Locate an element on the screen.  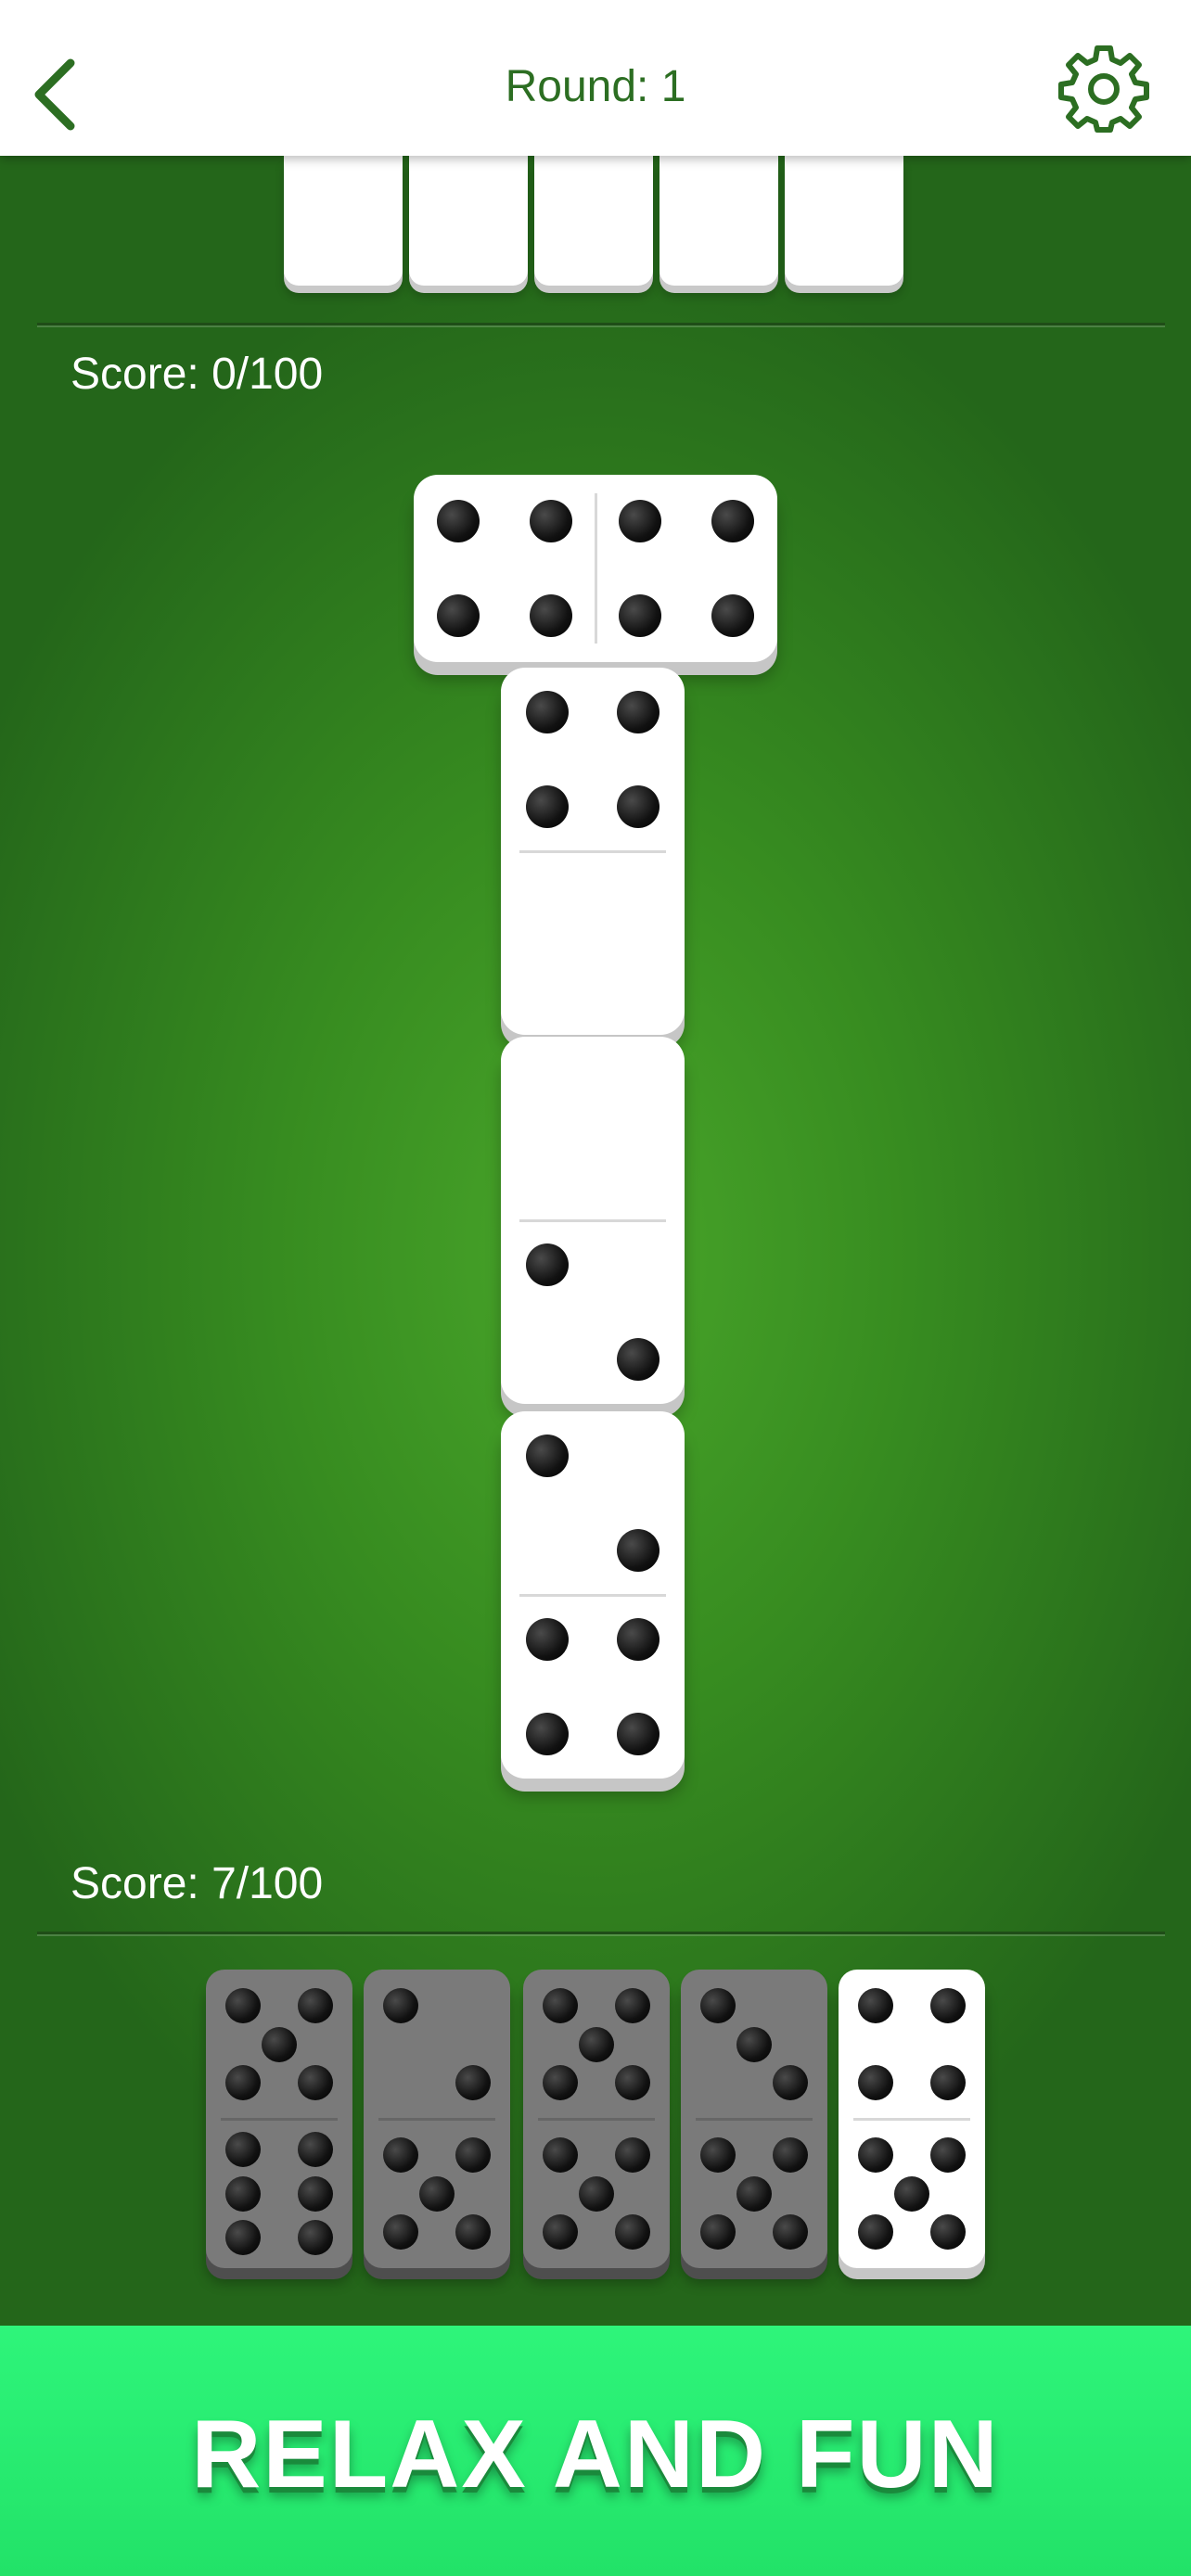
opponent-divider is located at coordinates (601, 324).